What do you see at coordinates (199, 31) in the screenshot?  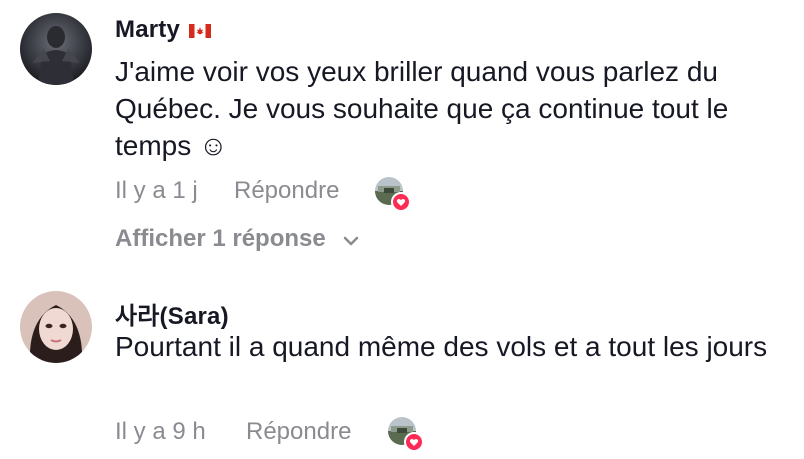 I see `canada-flag-icon` at bounding box center [199, 31].